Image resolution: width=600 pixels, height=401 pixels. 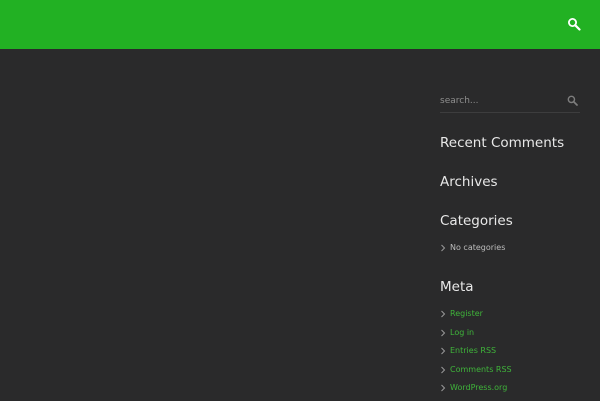 I want to click on category-item-label: No categories, so click(x=478, y=247).